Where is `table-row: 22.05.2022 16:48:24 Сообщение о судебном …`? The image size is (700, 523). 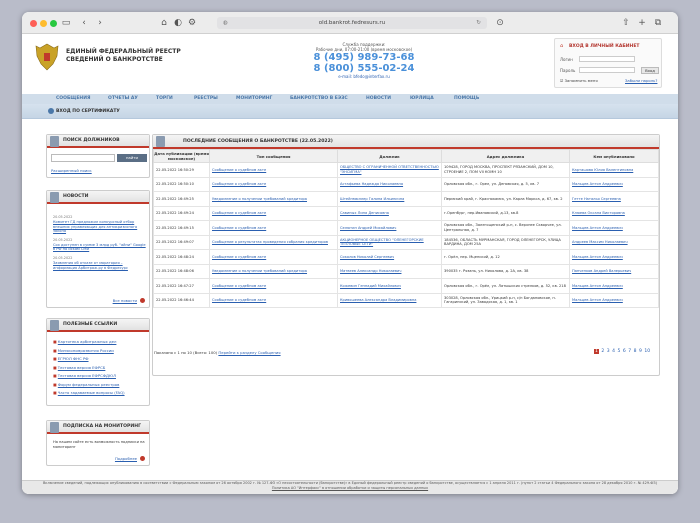 table-row: 22.05.2022 16:48:24 Сообщение о судебном … is located at coordinates (406, 257).